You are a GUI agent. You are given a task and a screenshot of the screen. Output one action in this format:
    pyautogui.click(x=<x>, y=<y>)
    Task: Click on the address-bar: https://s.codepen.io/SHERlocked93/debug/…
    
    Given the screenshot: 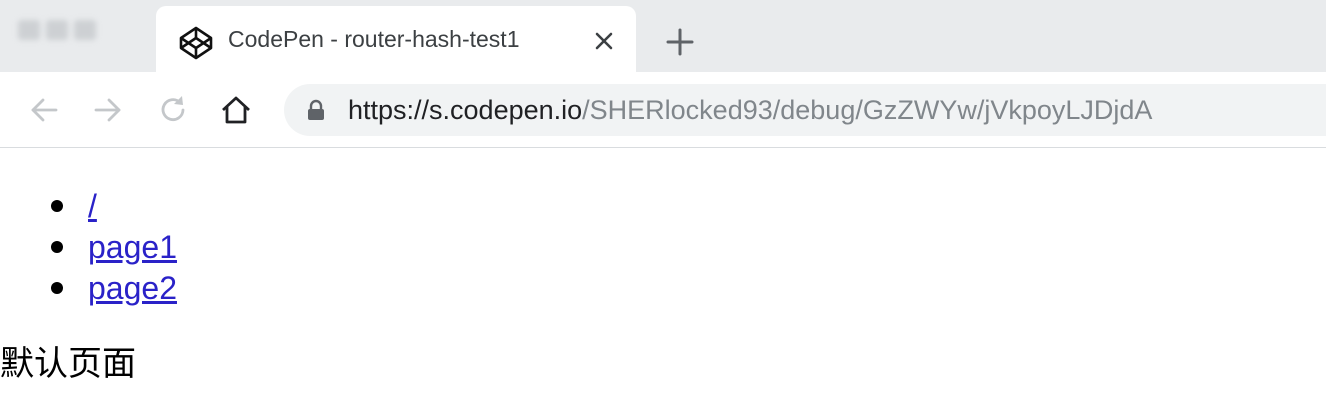 What is the action you would take?
    pyautogui.click(x=805, y=110)
    